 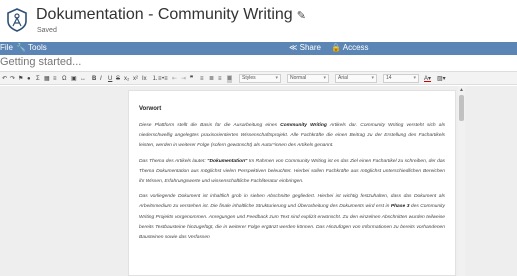 I want to click on save-status: Saved, so click(x=47, y=30).